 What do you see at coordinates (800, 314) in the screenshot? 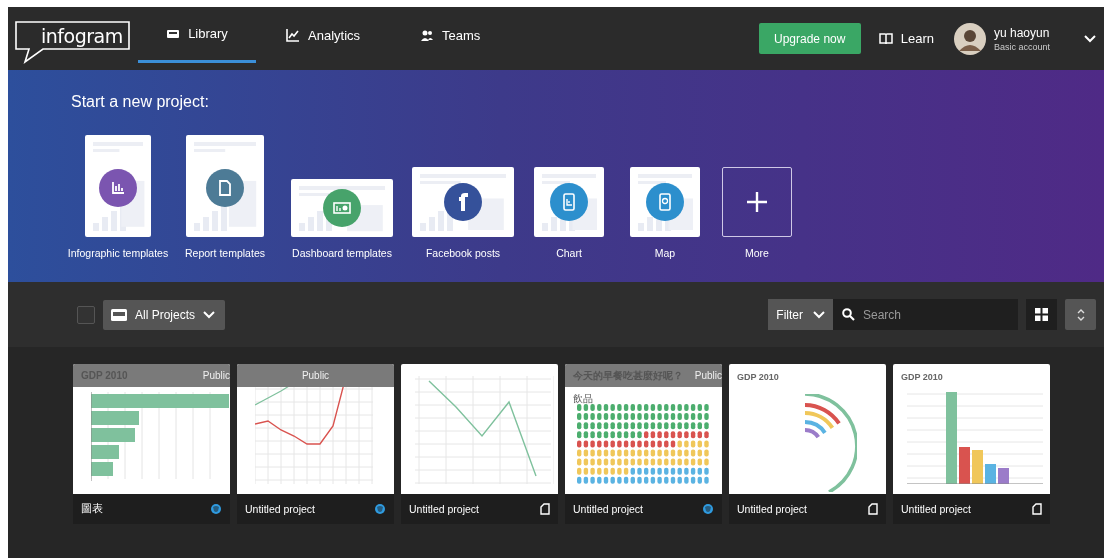
I see `filter-dropdown: Filter` at bounding box center [800, 314].